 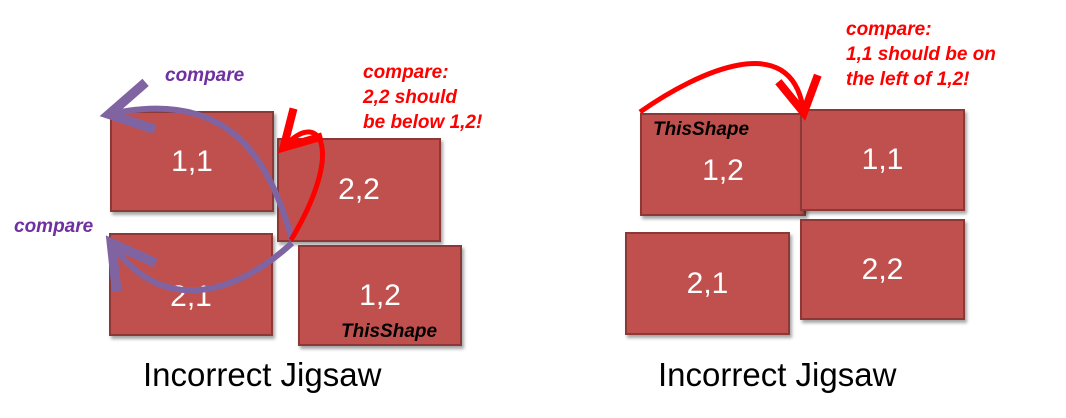 What do you see at coordinates (423, 122) in the screenshot?
I see `note-line: be below 1,2!` at bounding box center [423, 122].